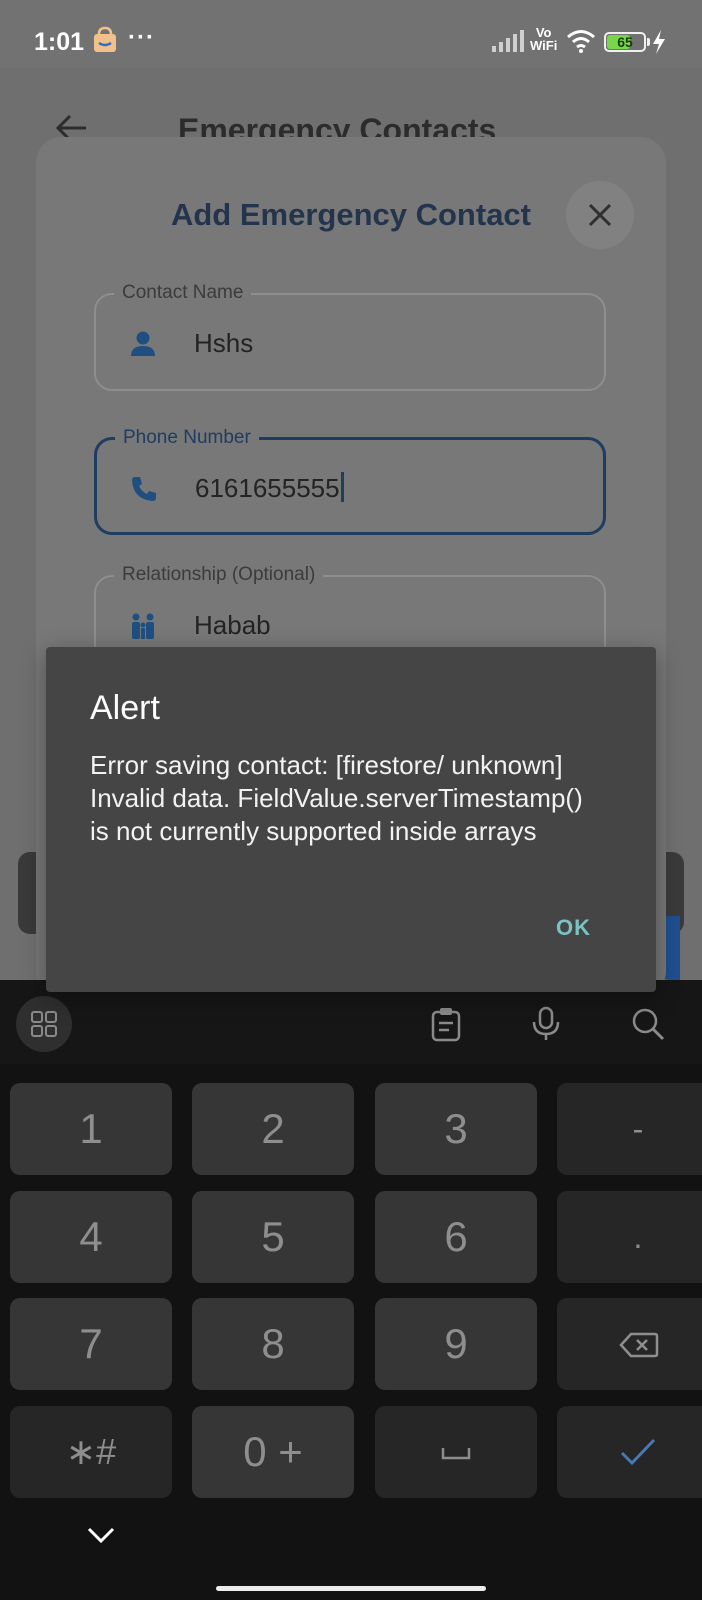 The image size is (702, 1600). What do you see at coordinates (342, 487) in the screenshot?
I see `text-cursor` at bounding box center [342, 487].